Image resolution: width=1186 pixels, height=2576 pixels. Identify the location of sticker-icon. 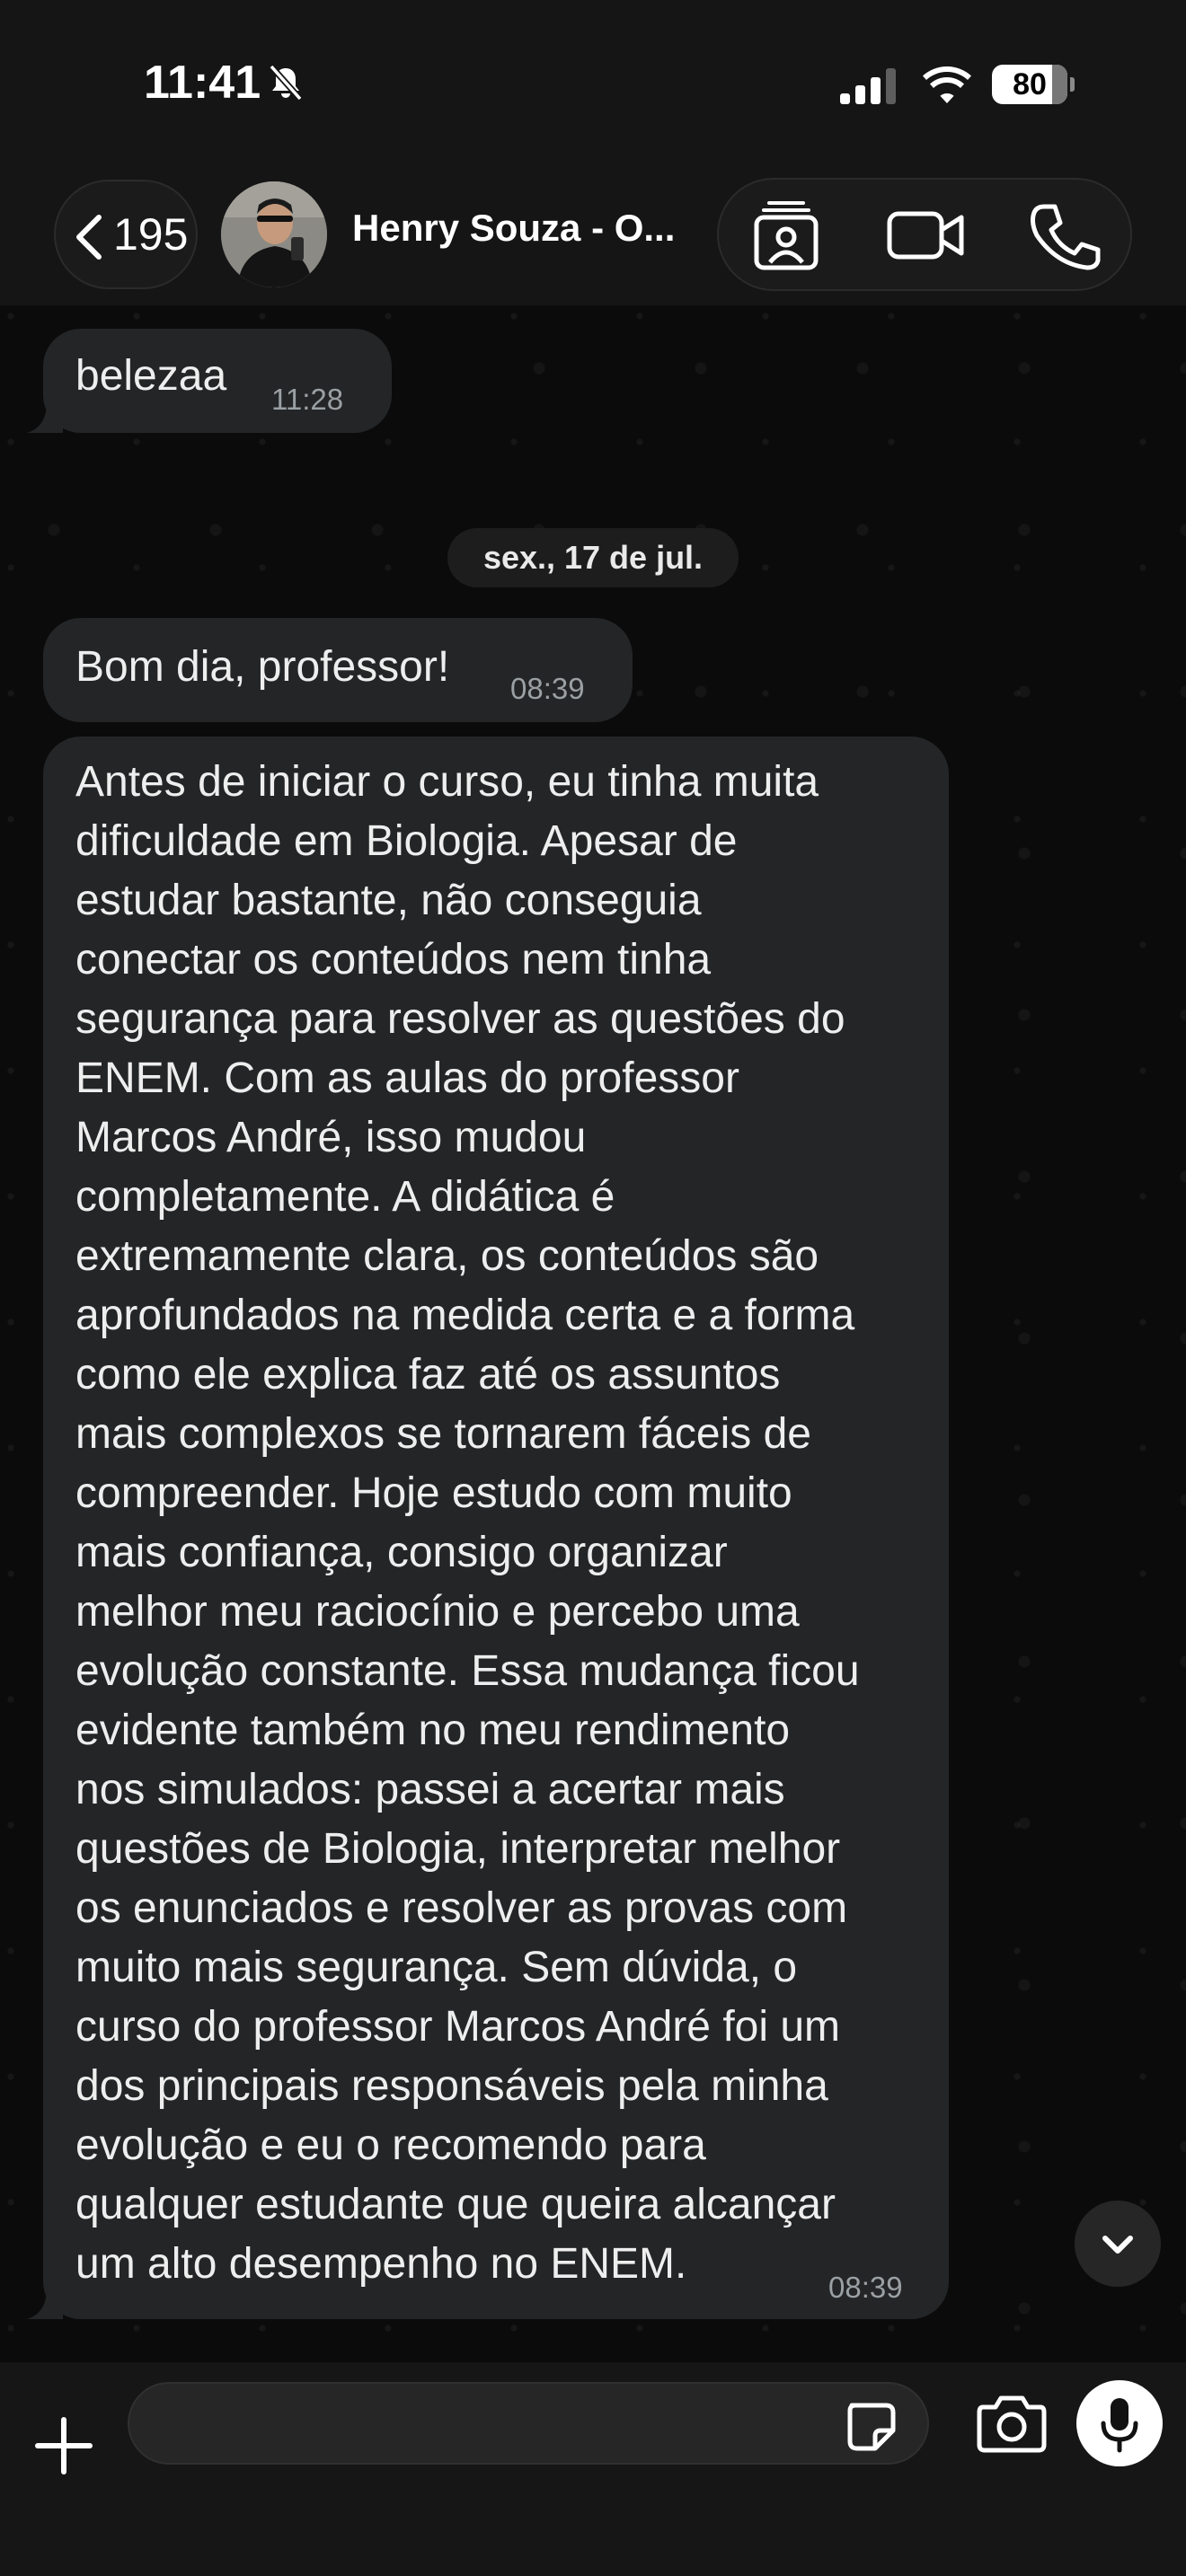
(871, 2425).